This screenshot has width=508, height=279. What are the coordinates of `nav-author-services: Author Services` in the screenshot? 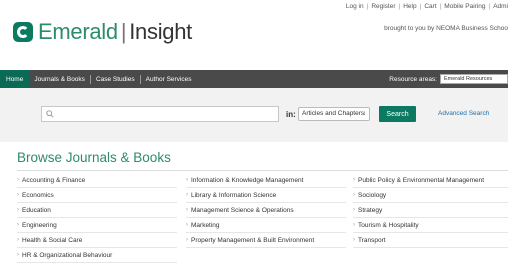 It's located at (169, 79).